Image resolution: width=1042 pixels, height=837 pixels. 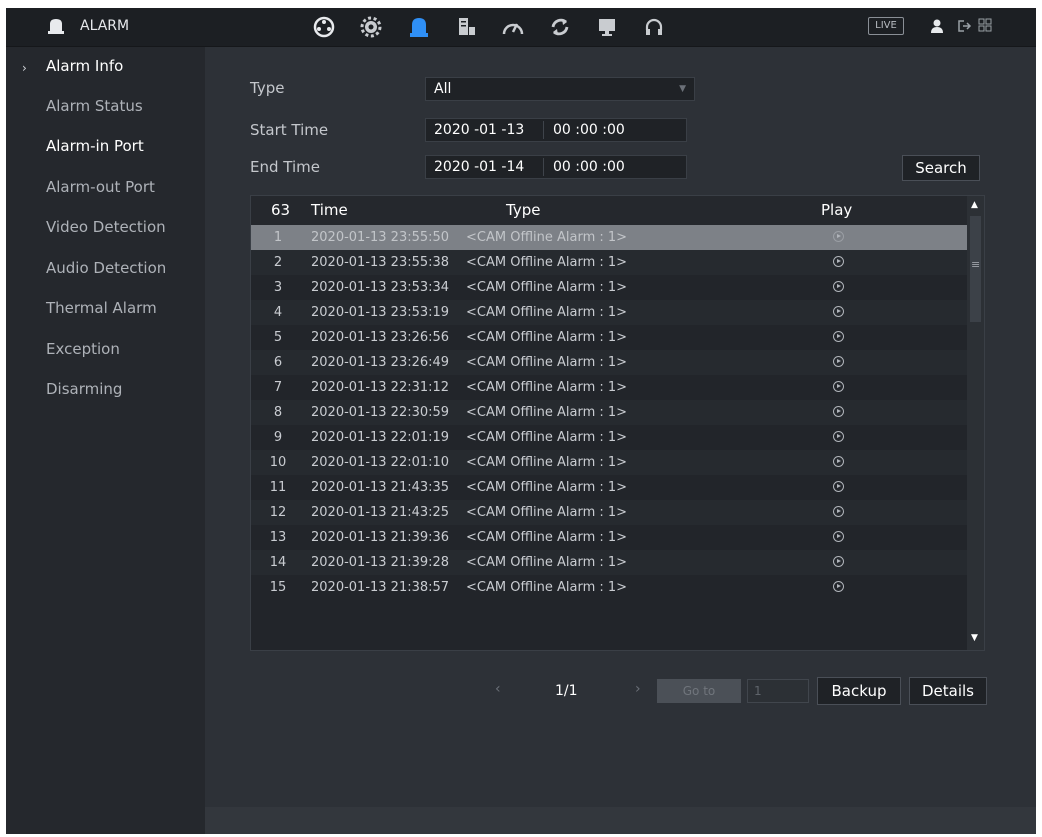 I want to click on settings-icon, so click(x=371, y=27).